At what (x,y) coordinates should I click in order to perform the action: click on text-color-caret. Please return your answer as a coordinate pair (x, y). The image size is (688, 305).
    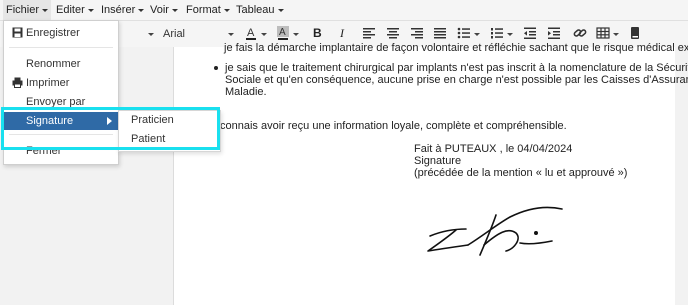
    Looking at the image, I should click on (264, 34).